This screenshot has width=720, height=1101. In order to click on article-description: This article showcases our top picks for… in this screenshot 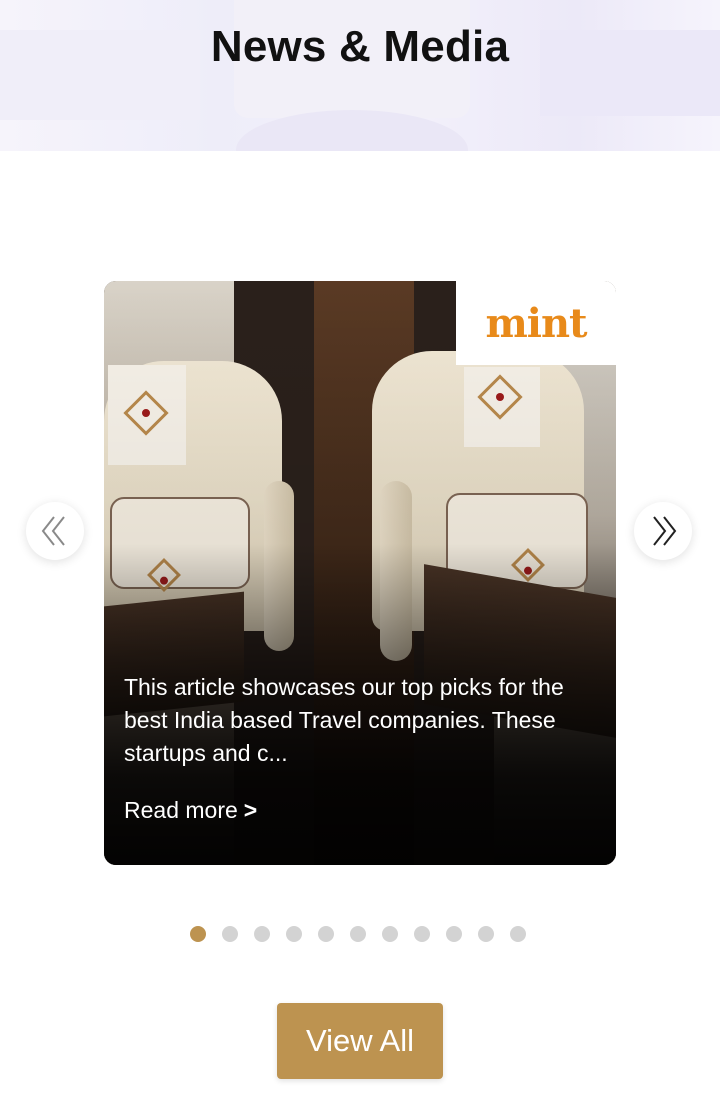, I will do `click(344, 720)`.